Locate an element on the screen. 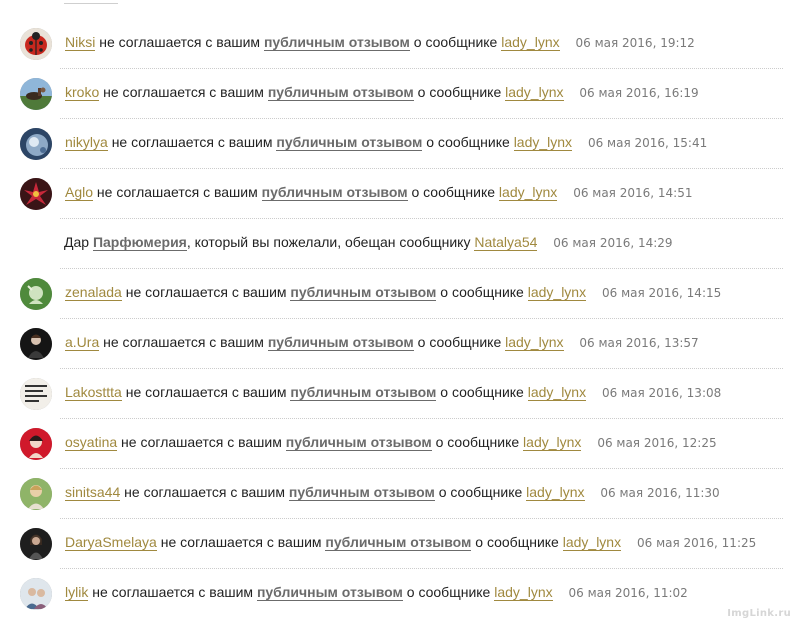 Image resolution: width=801 pixels, height=623 pixels. timestamp: 06 мая 2016, 16:19 is located at coordinates (639, 93).